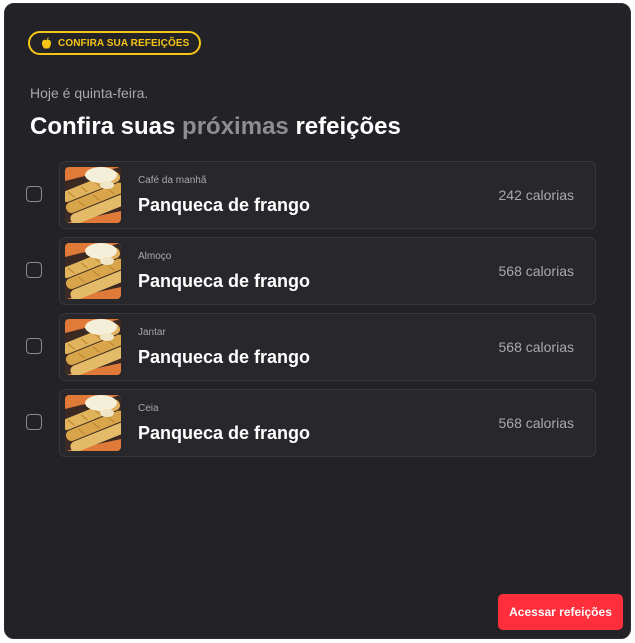  What do you see at coordinates (348, 126) in the screenshot?
I see `title-part-2: refeições` at bounding box center [348, 126].